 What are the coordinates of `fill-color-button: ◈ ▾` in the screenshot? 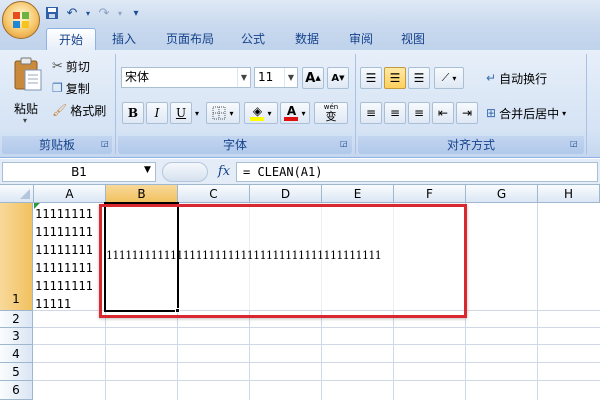 It's located at (261, 113).